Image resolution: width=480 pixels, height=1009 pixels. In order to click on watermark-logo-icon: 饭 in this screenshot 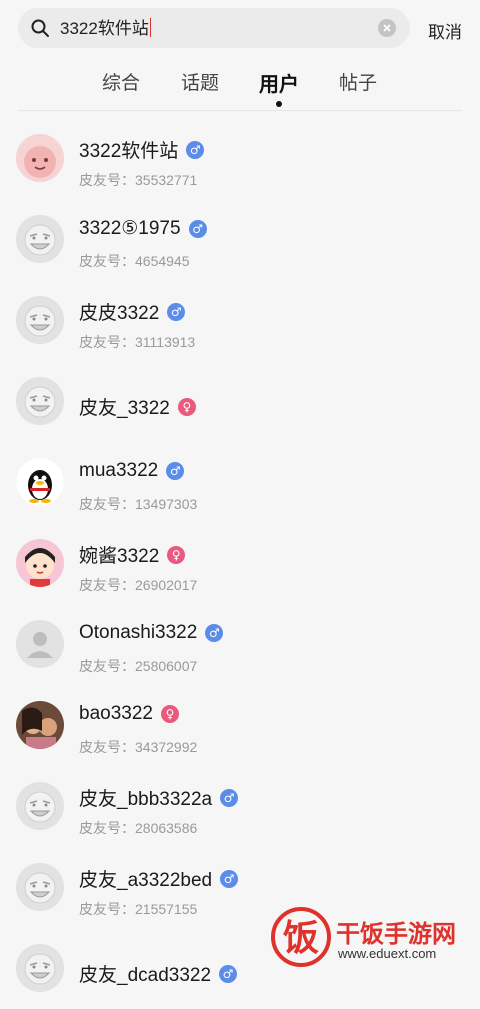, I will do `click(301, 937)`.